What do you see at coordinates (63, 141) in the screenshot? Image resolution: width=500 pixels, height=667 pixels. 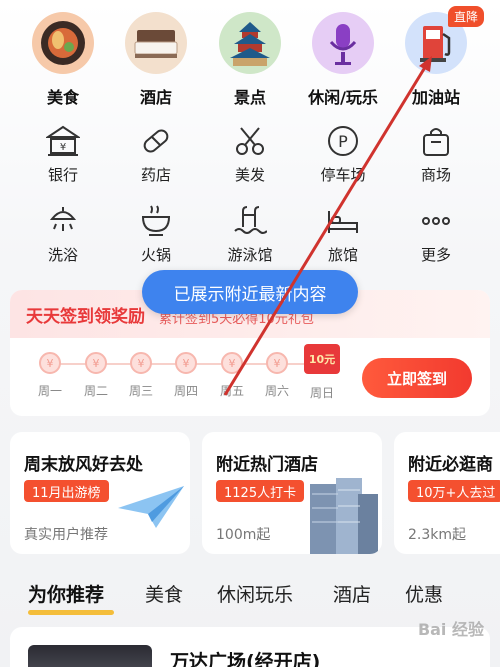 I see `bank-icon: ¥` at bounding box center [63, 141].